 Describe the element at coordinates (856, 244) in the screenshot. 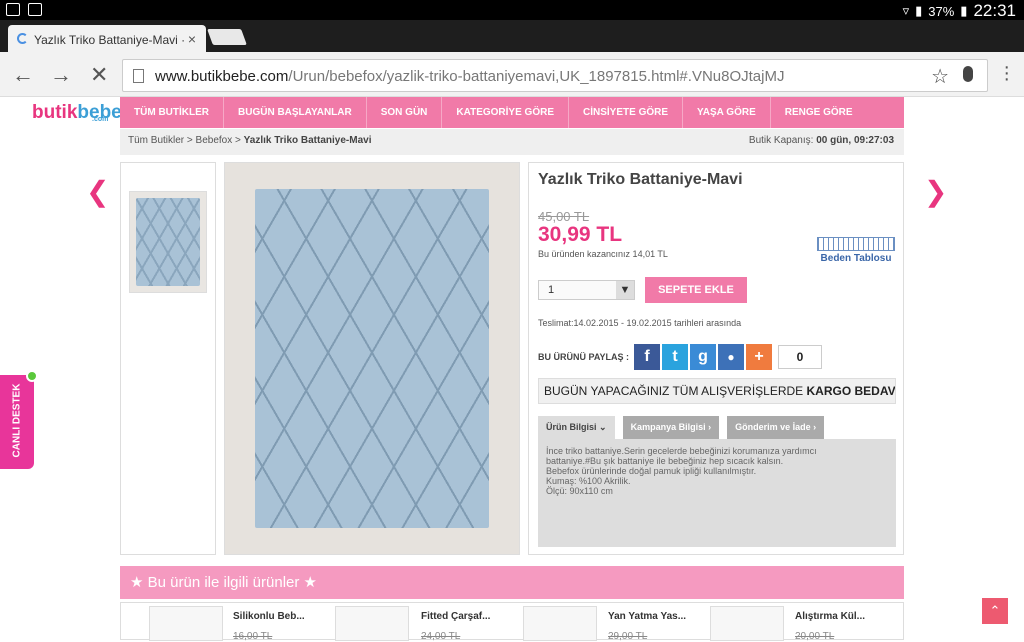

I see `ruler-icon` at that location.